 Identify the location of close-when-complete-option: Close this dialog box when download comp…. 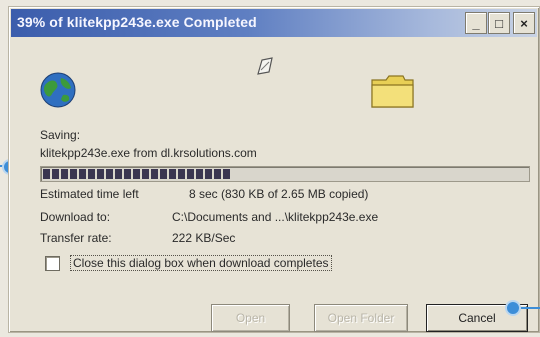
(188, 263).